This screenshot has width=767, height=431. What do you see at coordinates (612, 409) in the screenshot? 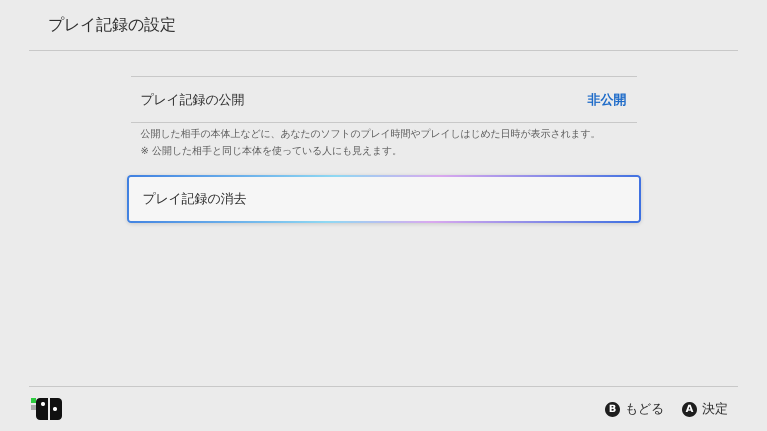
I see `button-glyph-icon: B` at bounding box center [612, 409].